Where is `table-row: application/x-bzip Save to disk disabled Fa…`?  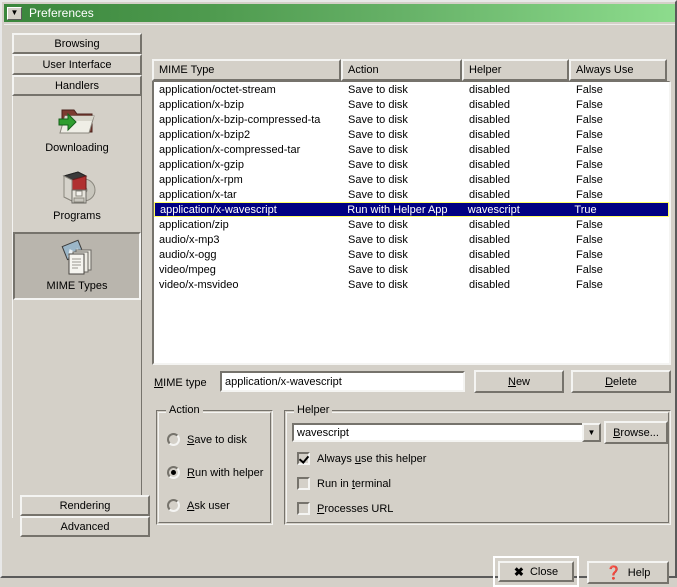
table-row: application/x-bzip Save to disk disabled Fa… is located at coordinates (411, 104).